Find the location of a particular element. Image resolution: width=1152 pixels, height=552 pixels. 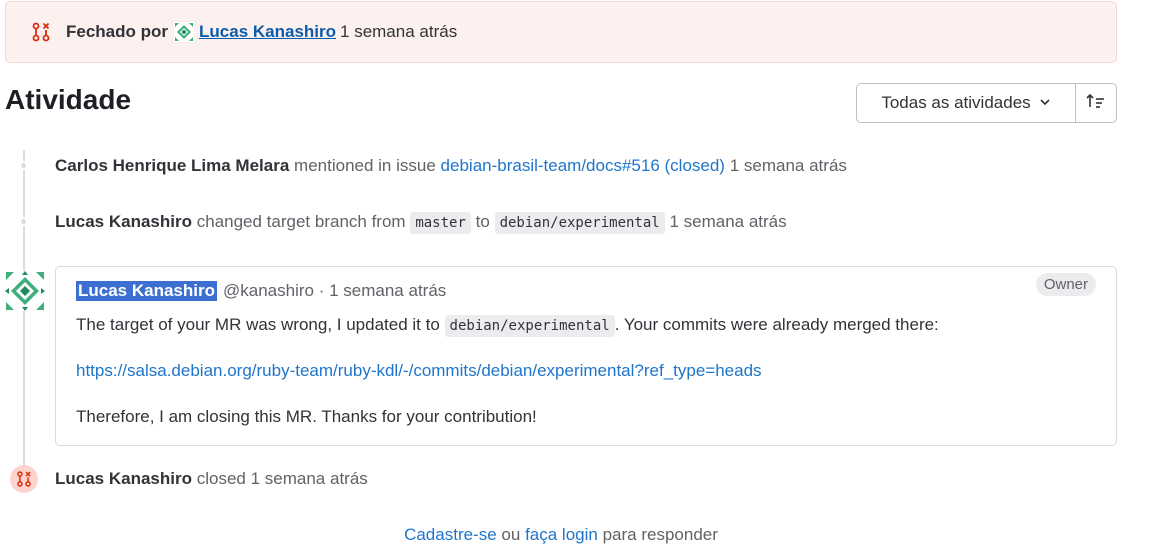

event-author: Carlos Henrique Lima Melara is located at coordinates (172, 165).